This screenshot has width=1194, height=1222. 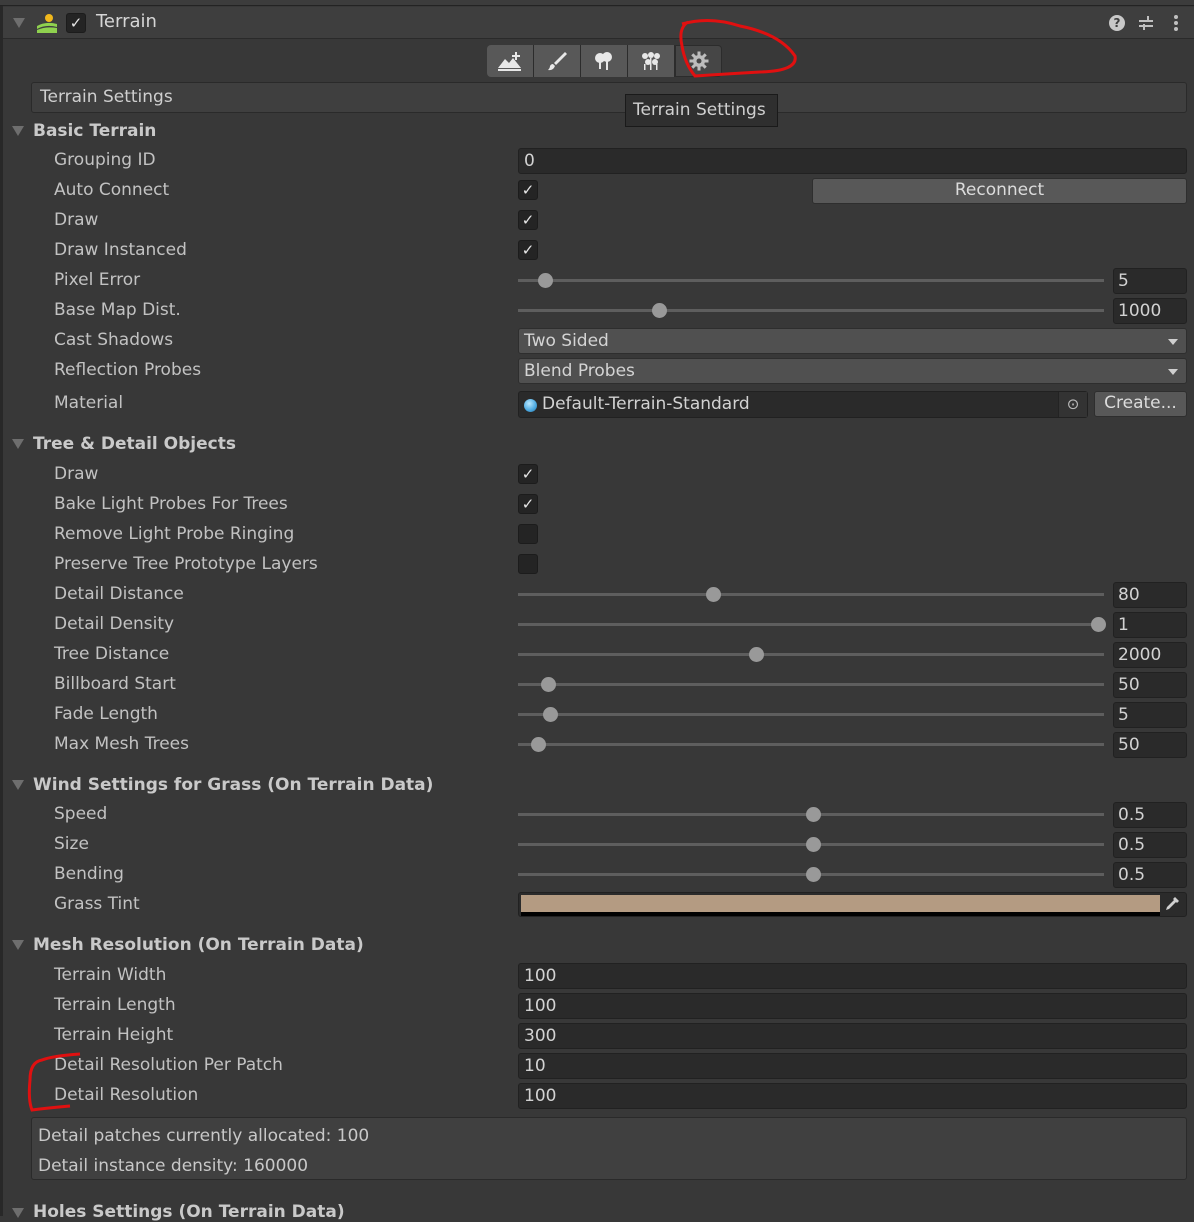 I want to click on detail-res-per-patch-label: Detail Resolution Per Patch, so click(x=168, y=1065).